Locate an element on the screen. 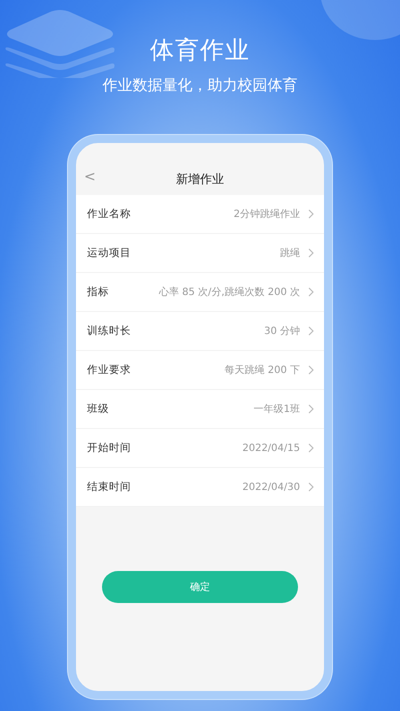  field-value: 2分钟跳绳作业 is located at coordinates (267, 214).